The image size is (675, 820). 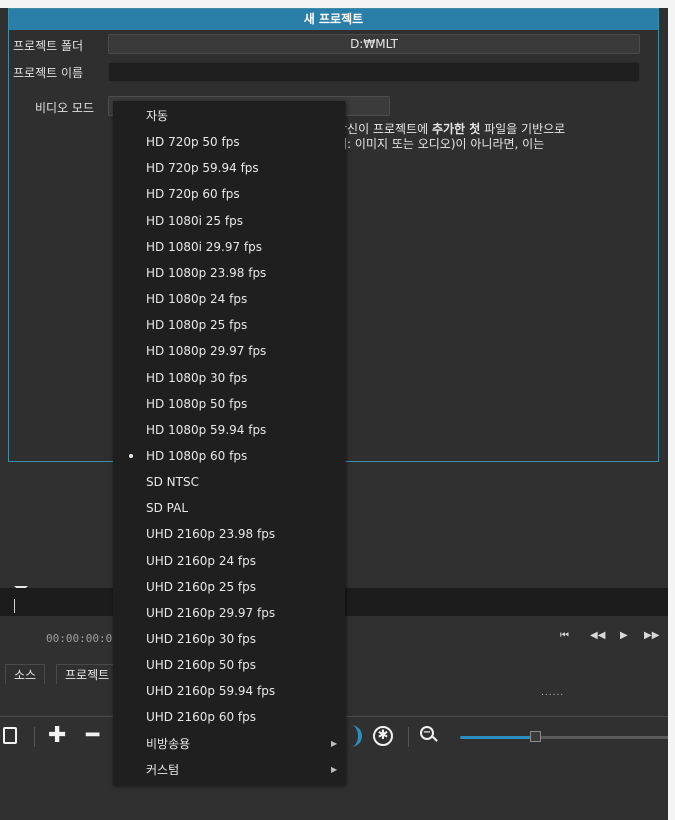 I want to click on menu-item-label: 커스텀, so click(x=163, y=769).